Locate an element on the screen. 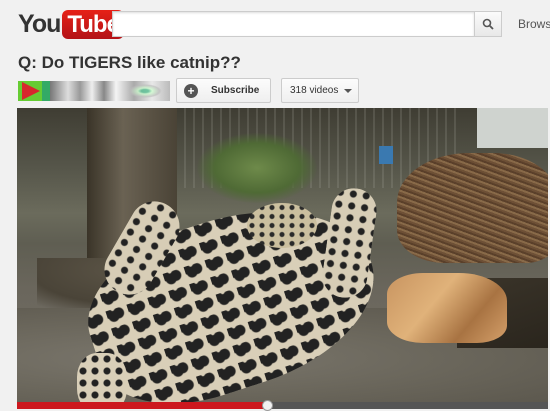 This screenshot has height=411, width=550. search-icon is located at coordinates (488, 24).